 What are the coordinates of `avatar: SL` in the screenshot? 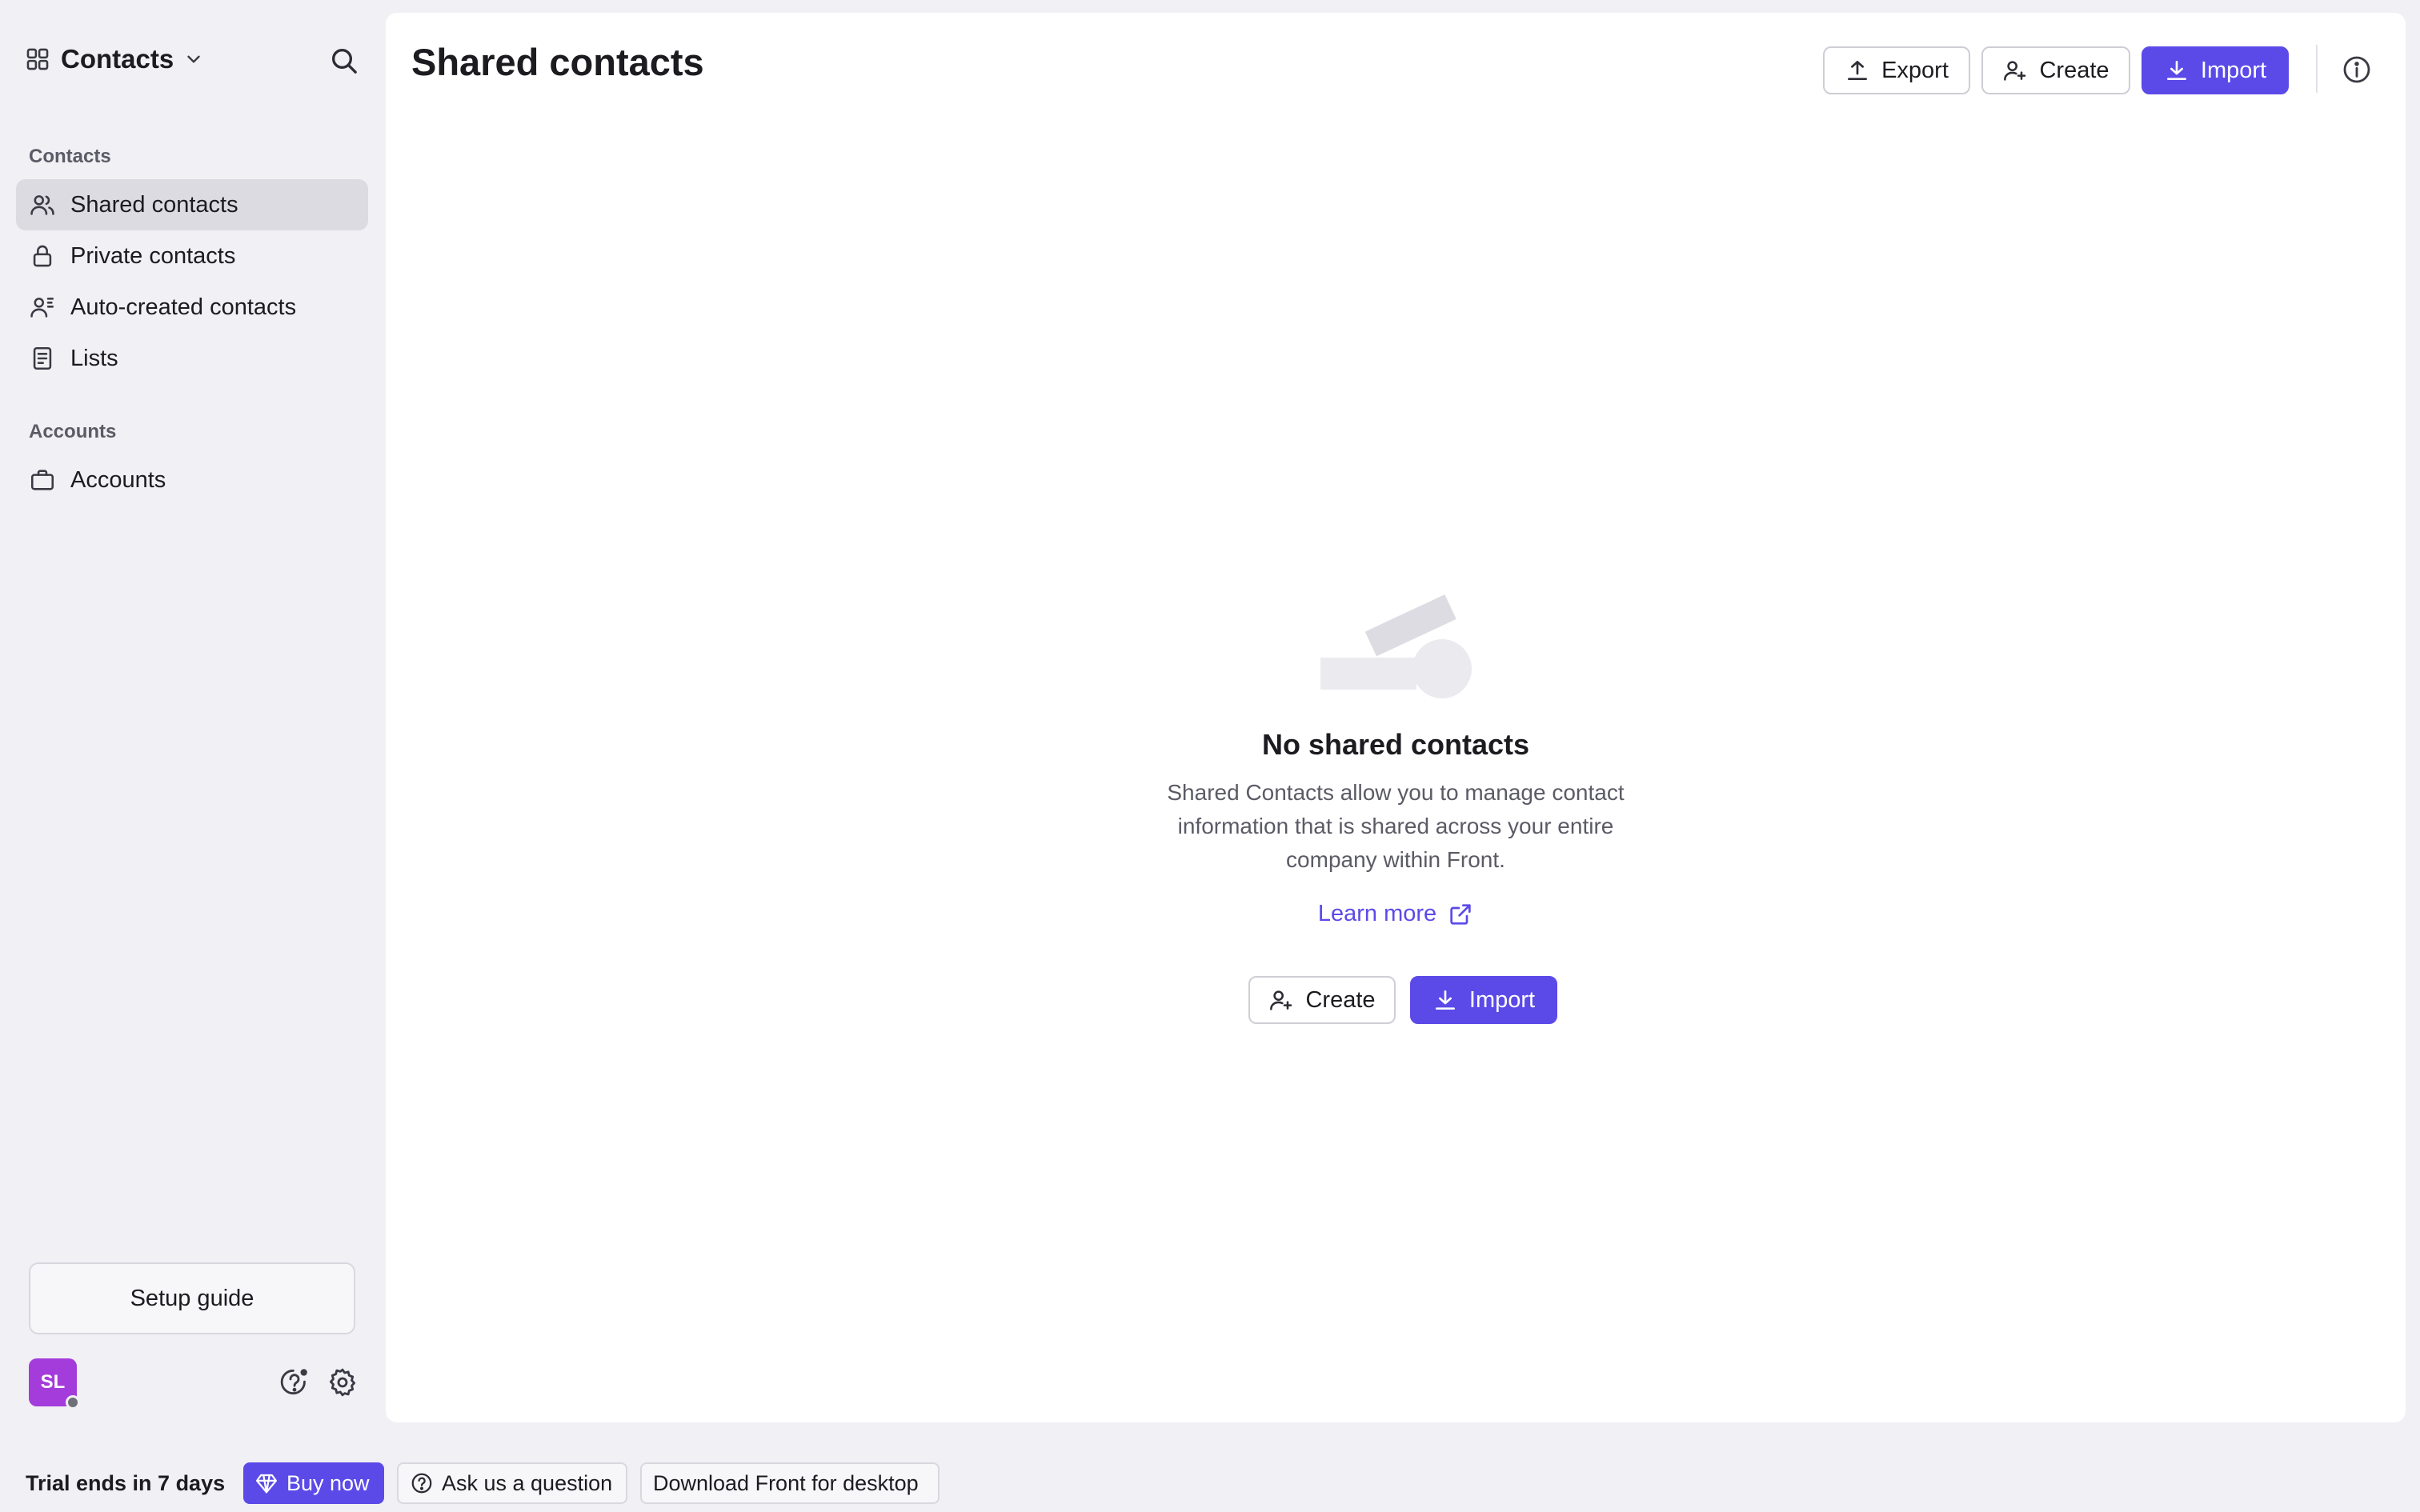 It's located at (55, 1384).